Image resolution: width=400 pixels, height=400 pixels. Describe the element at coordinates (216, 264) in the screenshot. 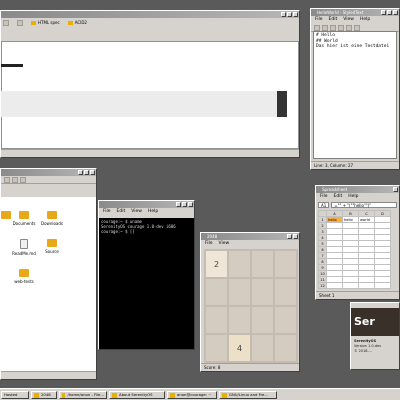

I see `tile: 2` at that location.